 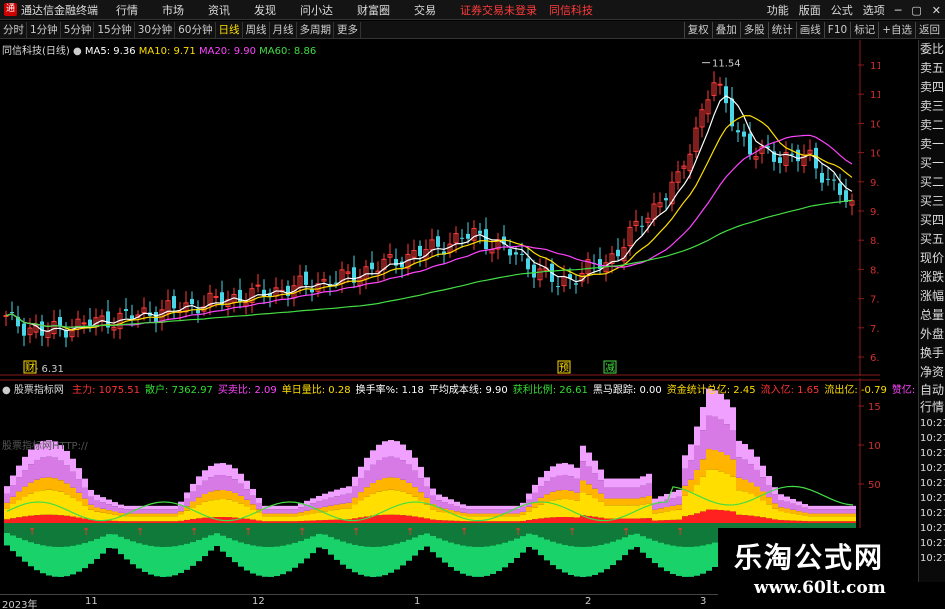 What do you see at coordinates (753, 30) in the screenshot?
I see `tool-multi-stock: 多股` at bounding box center [753, 30].